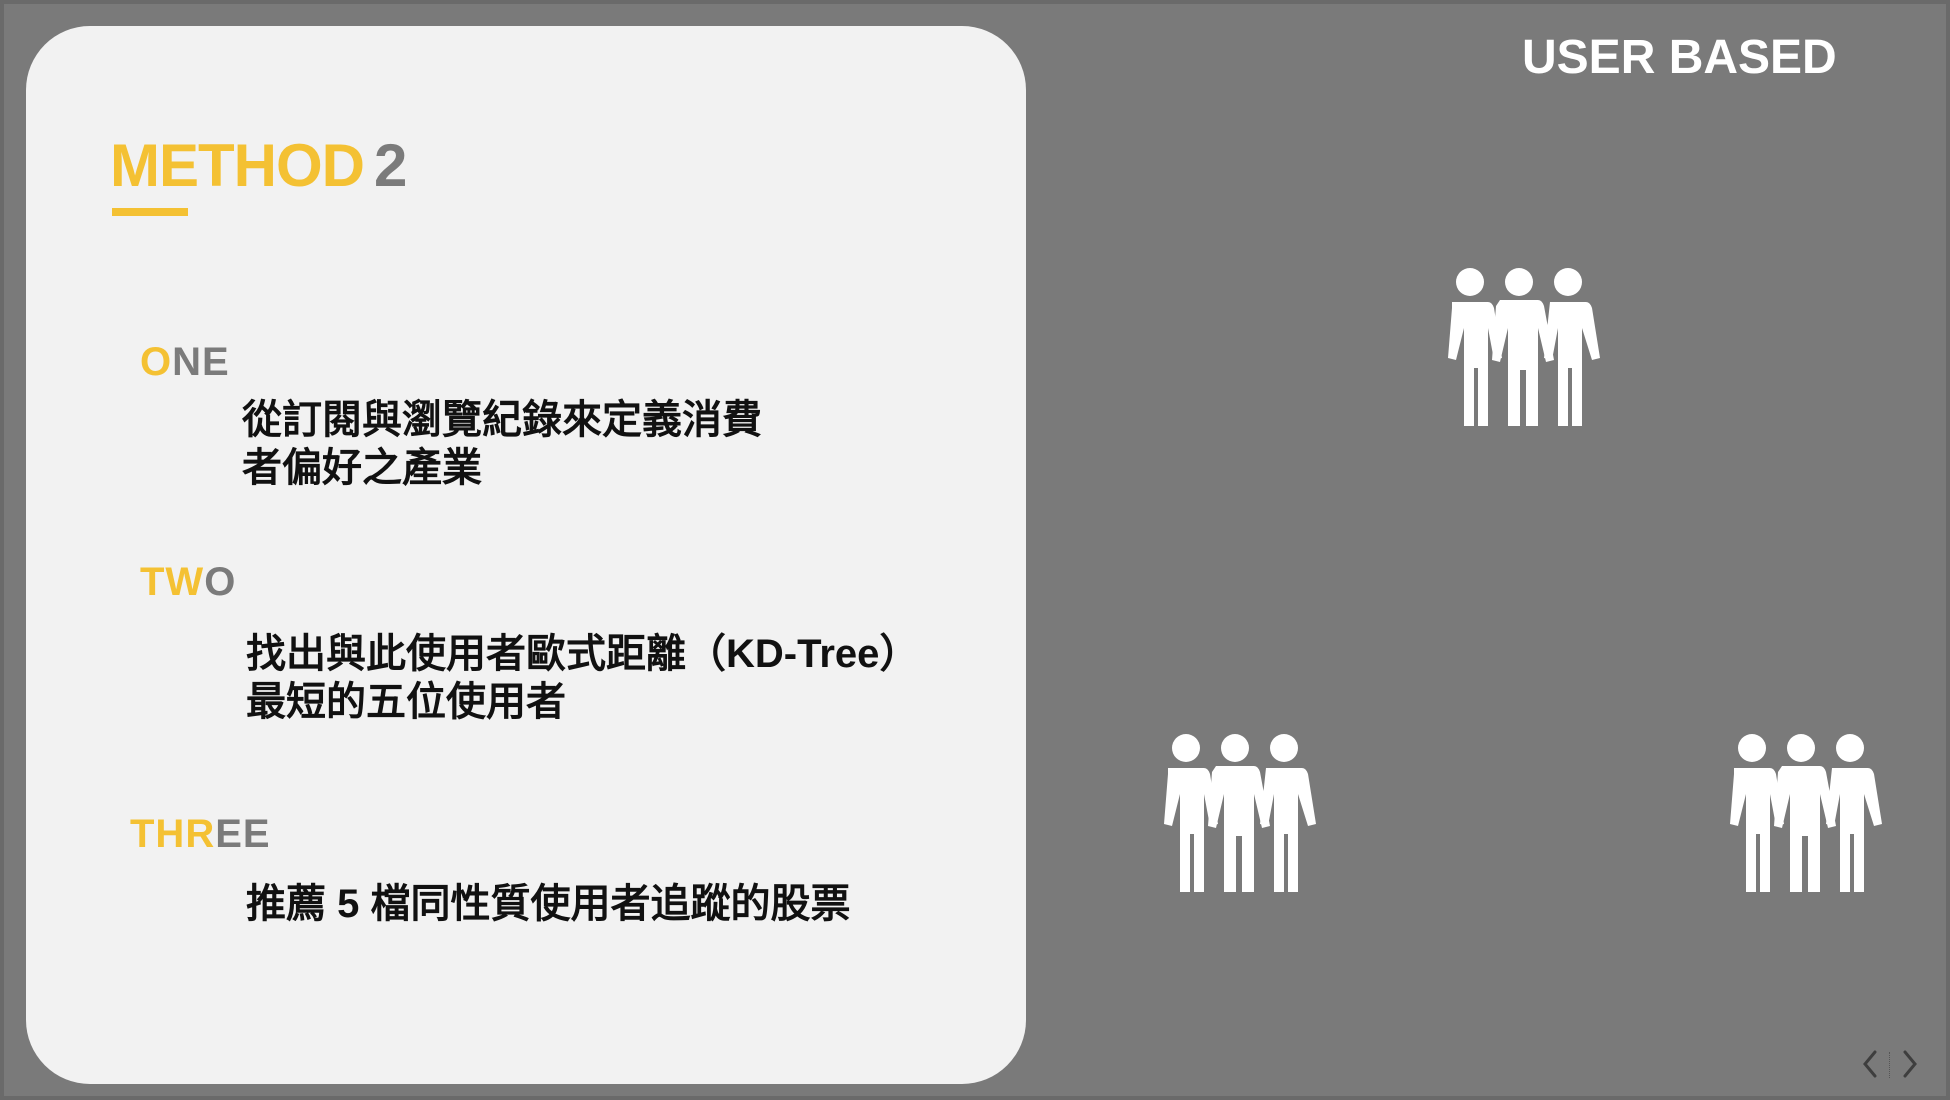 This screenshot has width=1950, height=1100. I want to click on step-three-label-highlight: THR, so click(173, 834).